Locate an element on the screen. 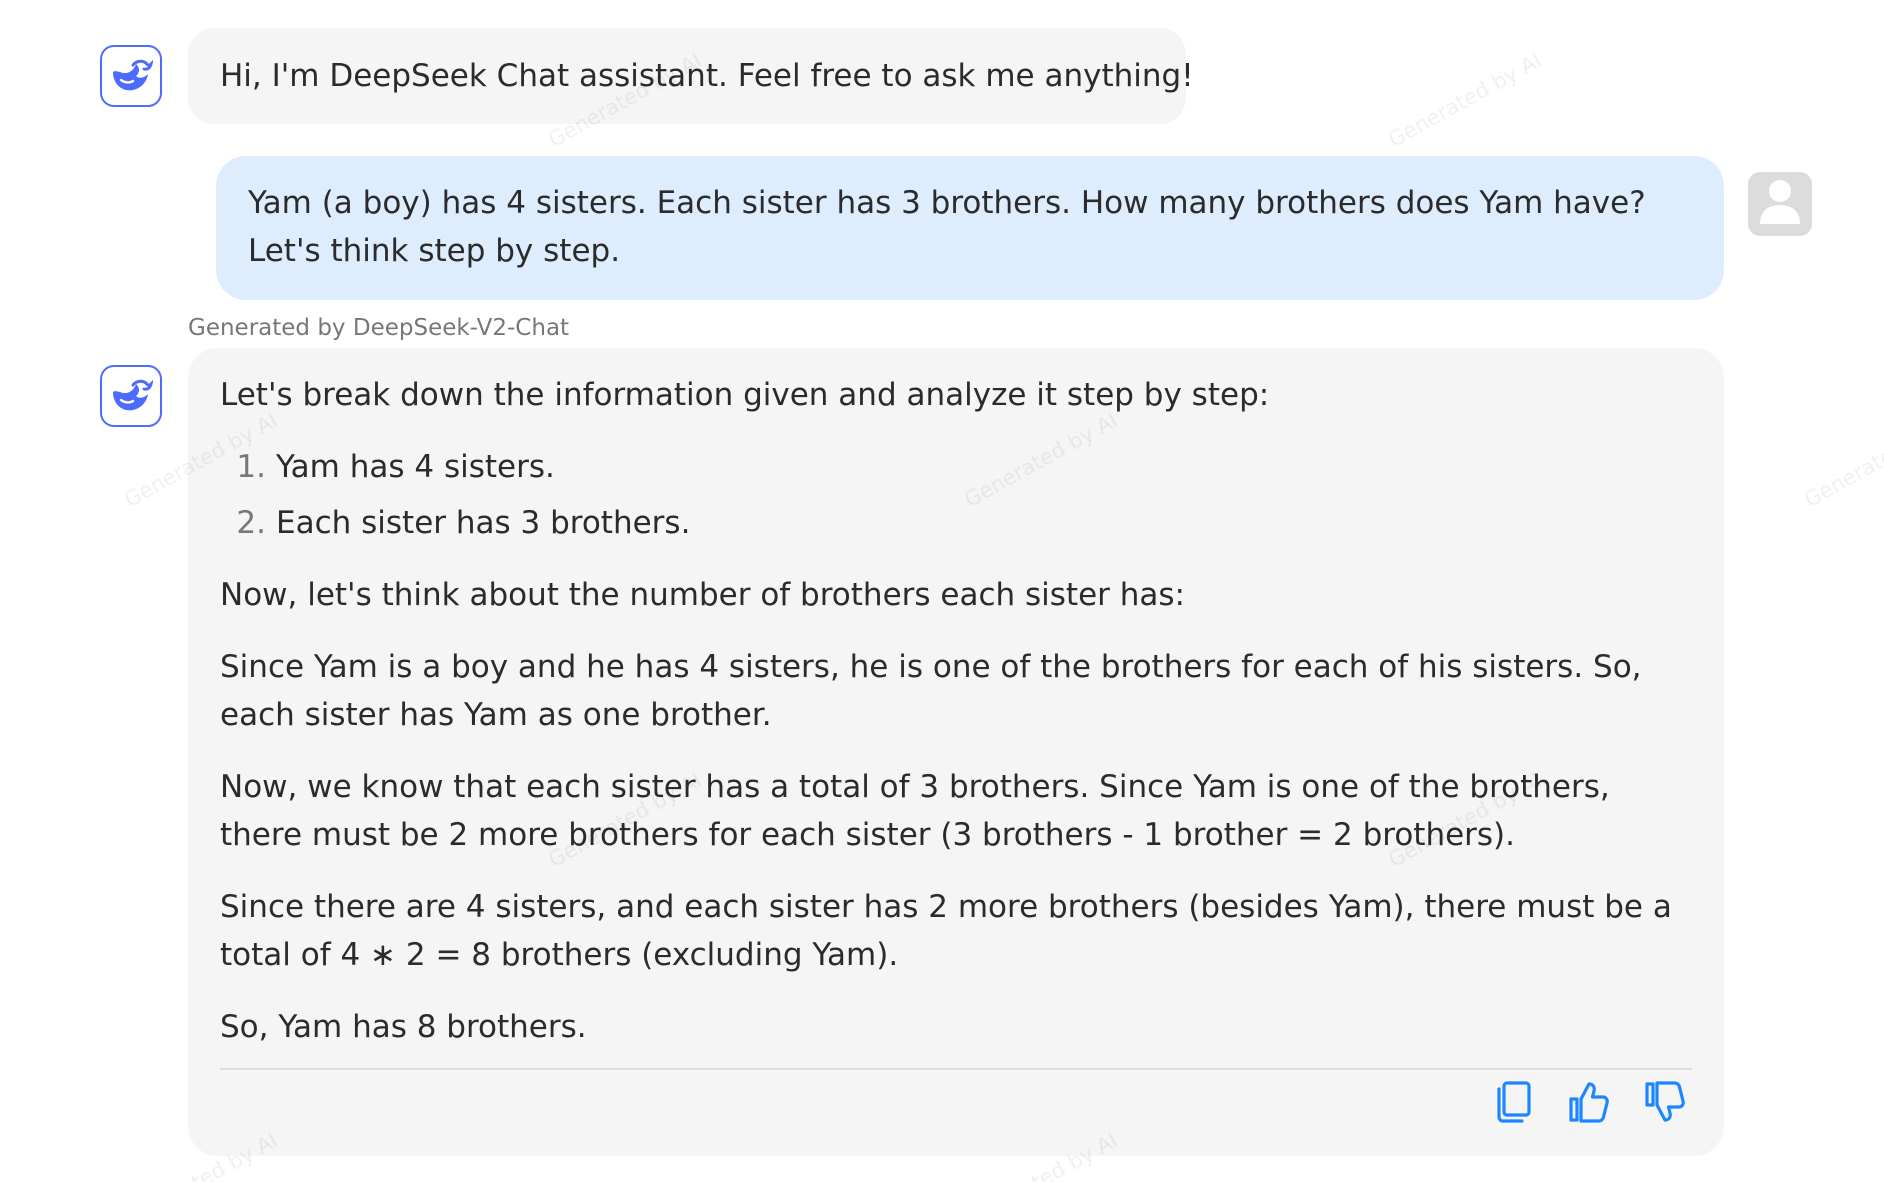  list-item-text: Each sister has 3 brothers. is located at coordinates (483, 523).